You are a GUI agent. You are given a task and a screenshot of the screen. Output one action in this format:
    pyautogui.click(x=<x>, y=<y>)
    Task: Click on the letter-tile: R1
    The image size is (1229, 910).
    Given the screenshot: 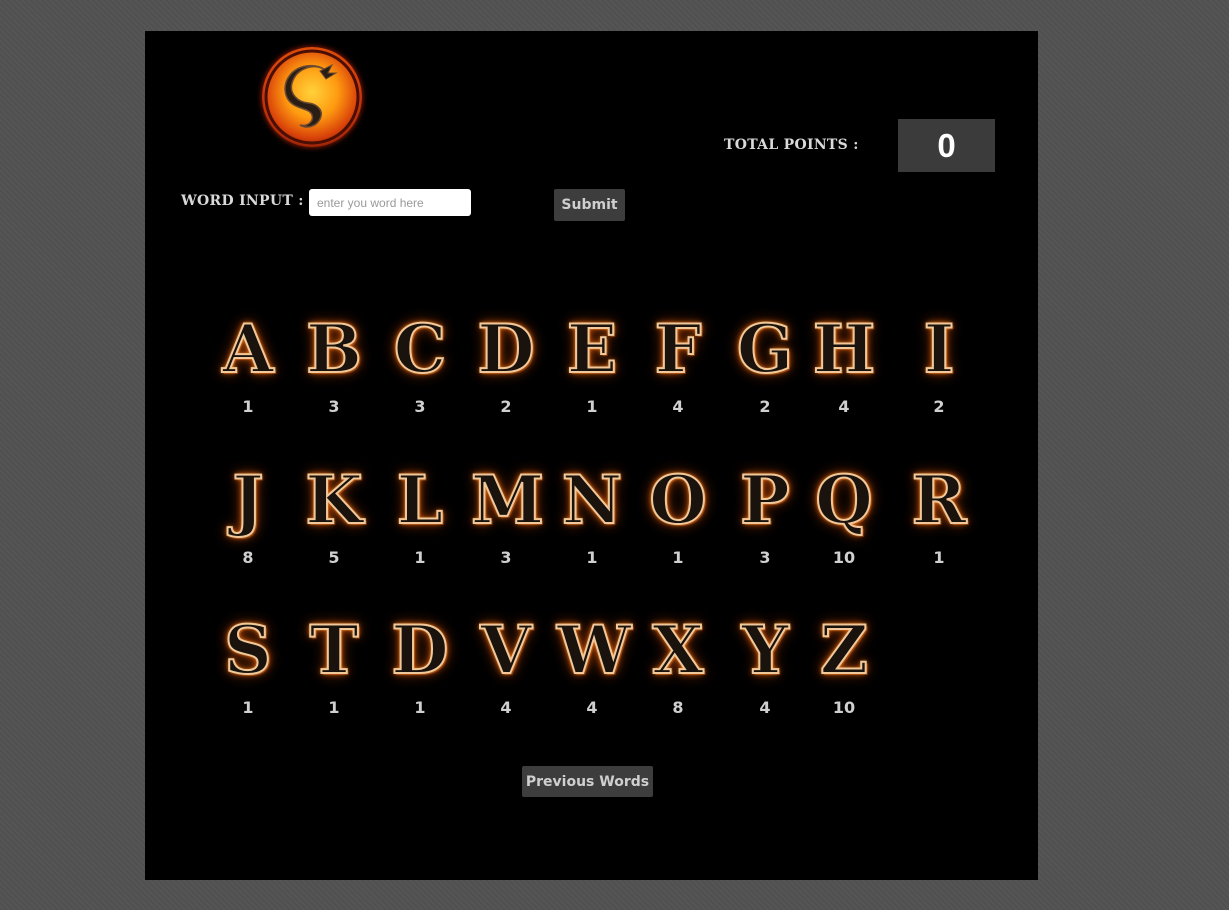 What is the action you would take?
    pyautogui.click(x=939, y=514)
    